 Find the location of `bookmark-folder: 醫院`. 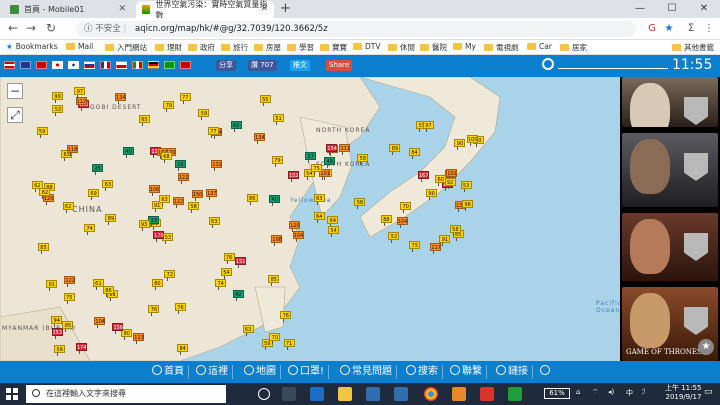

bookmark-folder: 醫院 is located at coordinates (433, 47).